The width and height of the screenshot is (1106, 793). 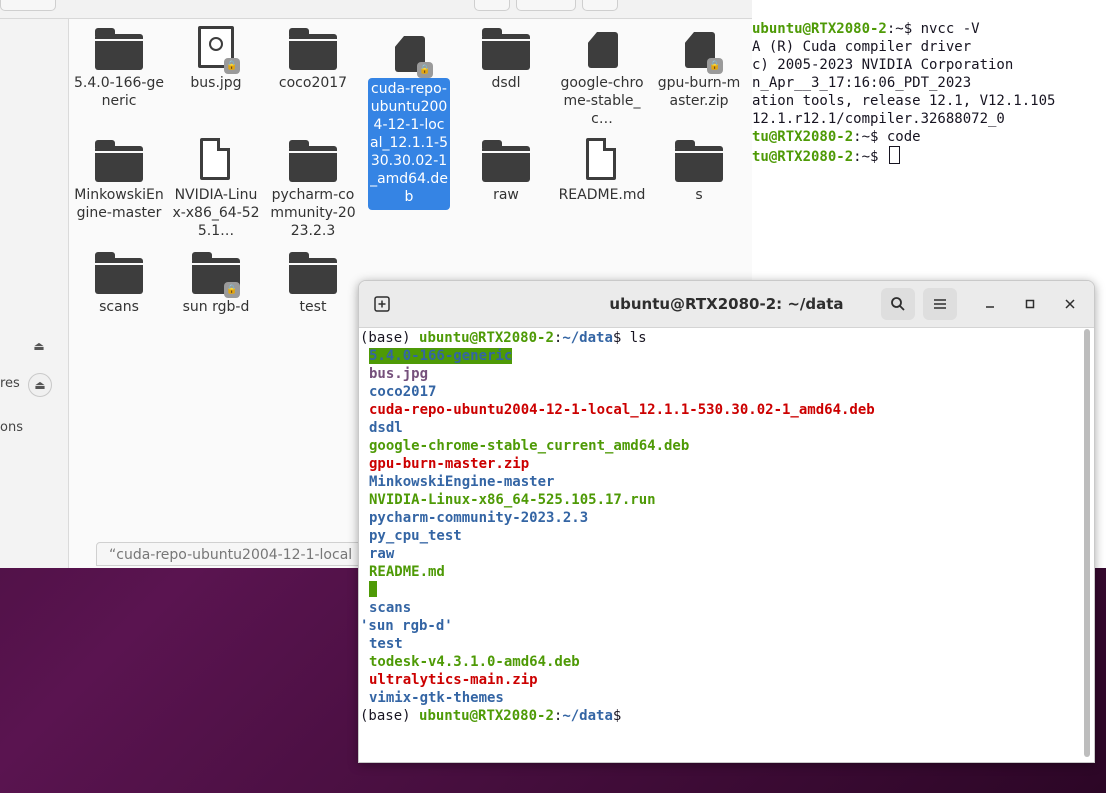 I want to click on terminal-cursor, so click(x=894, y=155).